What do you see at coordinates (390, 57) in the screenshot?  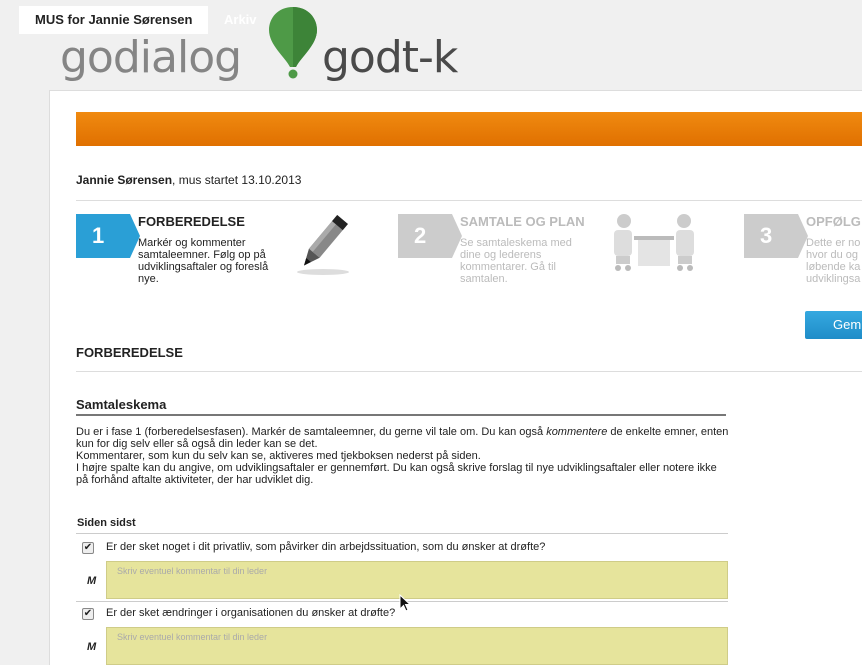 I see `logo-godt-k: godt-k` at bounding box center [390, 57].